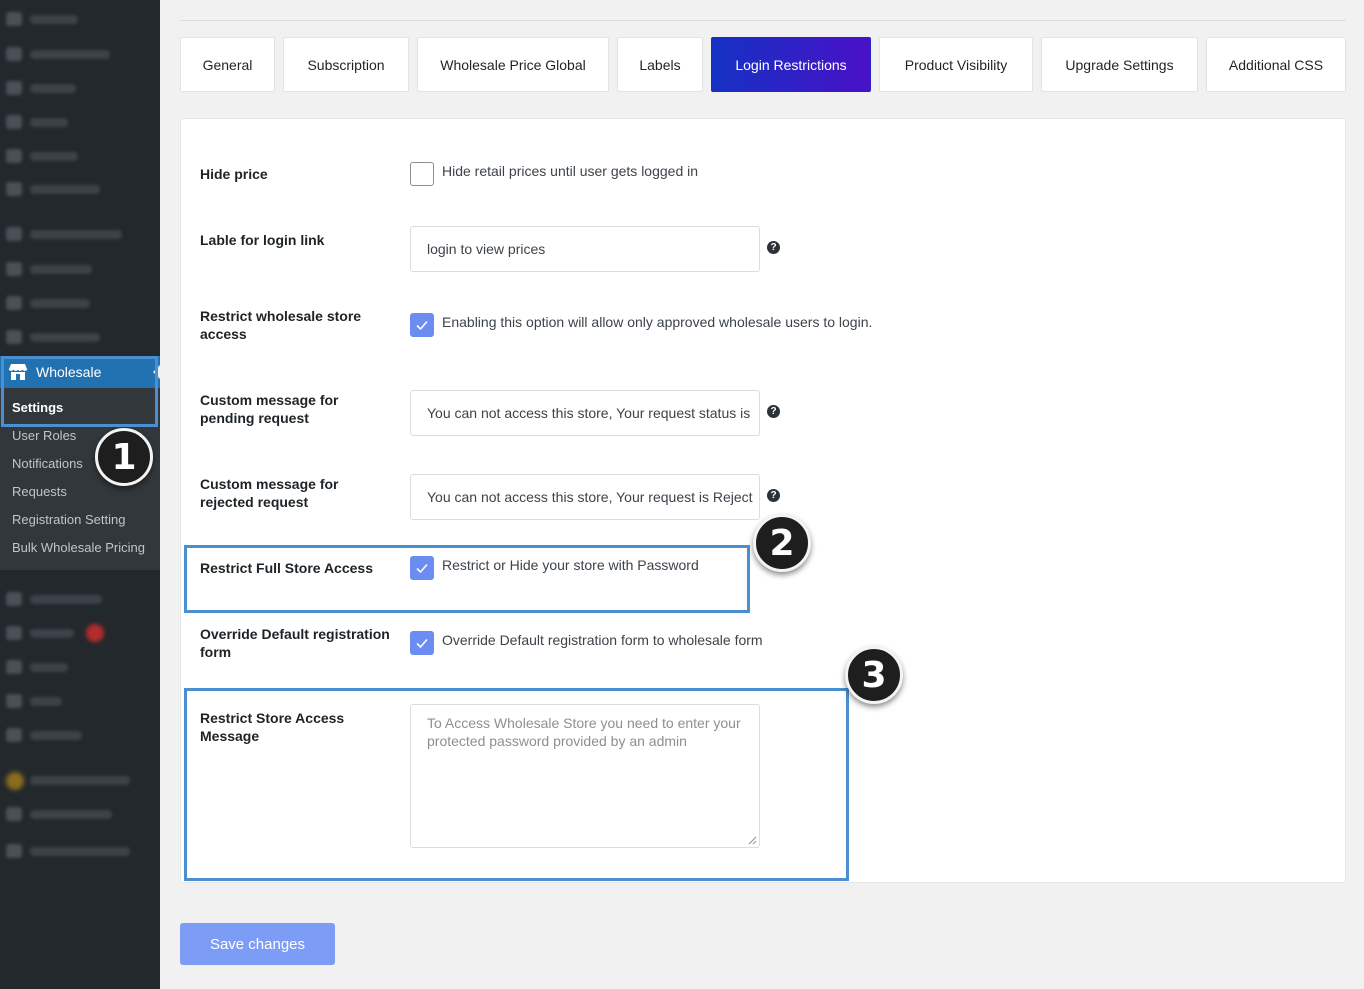 The height and width of the screenshot is (989, 1364). Describe the element at coordinates (956, 64) in the screenshot. I see `tab-product-visibility: Product Visibility` at that location.